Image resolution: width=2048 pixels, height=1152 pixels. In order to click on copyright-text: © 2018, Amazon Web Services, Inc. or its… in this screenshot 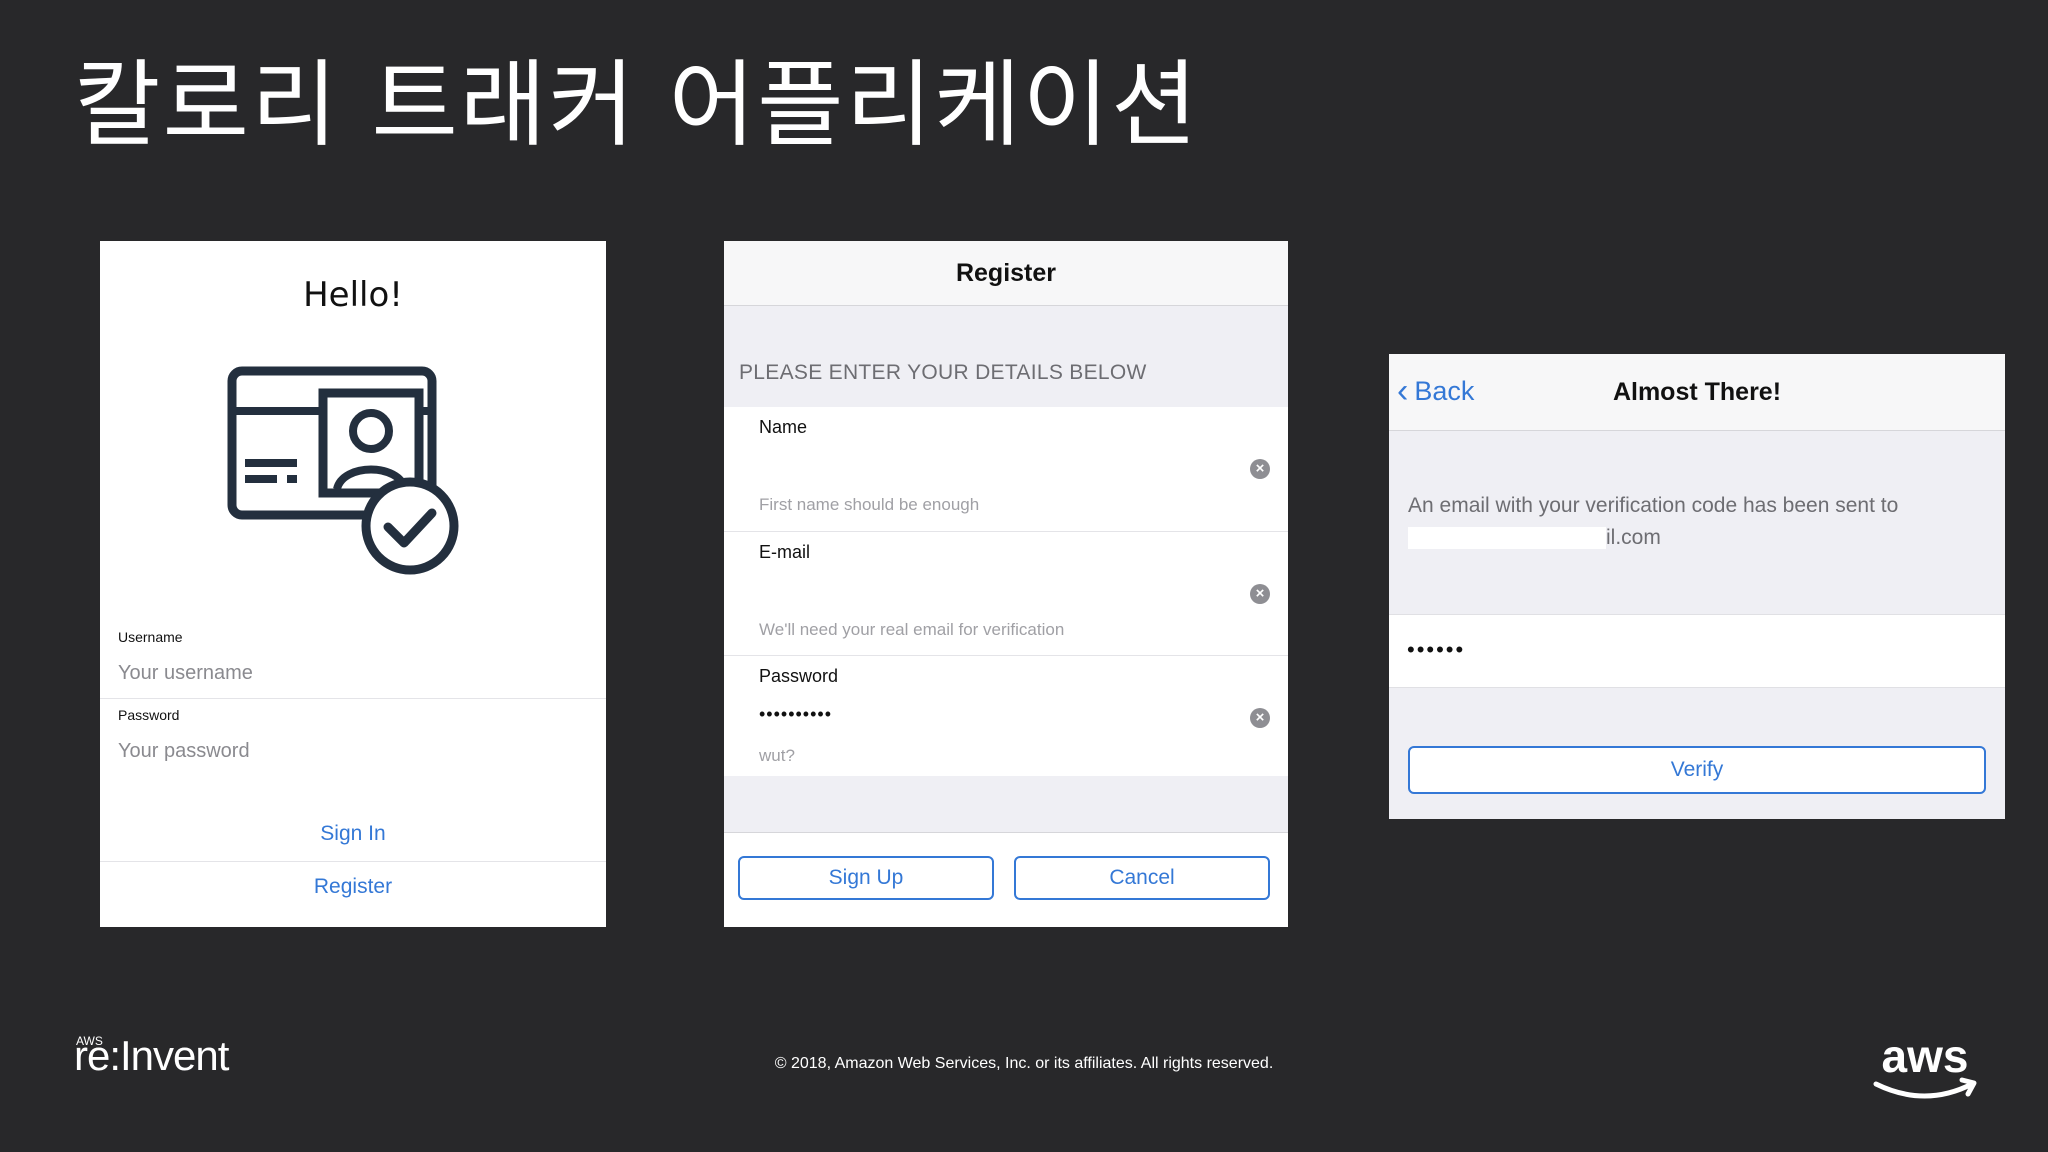, I will do `click(1024, 1063)`.